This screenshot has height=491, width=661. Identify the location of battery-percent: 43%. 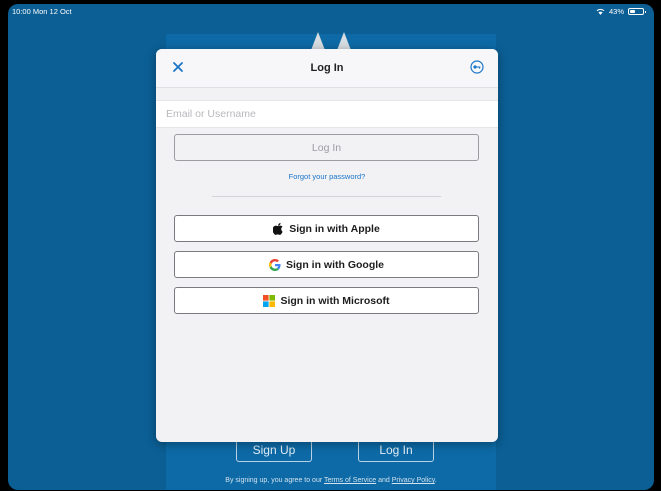
(616, 11).